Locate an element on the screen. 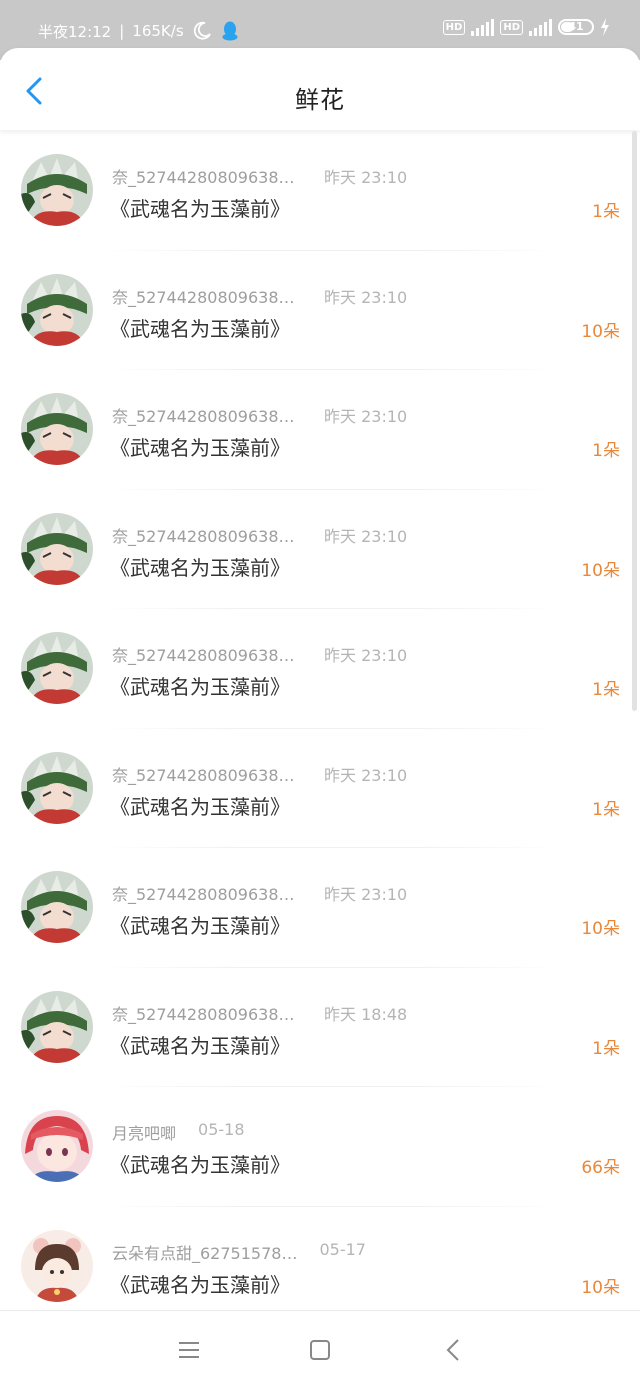  system-navigation-bar is located at coordinates (320, 1349).